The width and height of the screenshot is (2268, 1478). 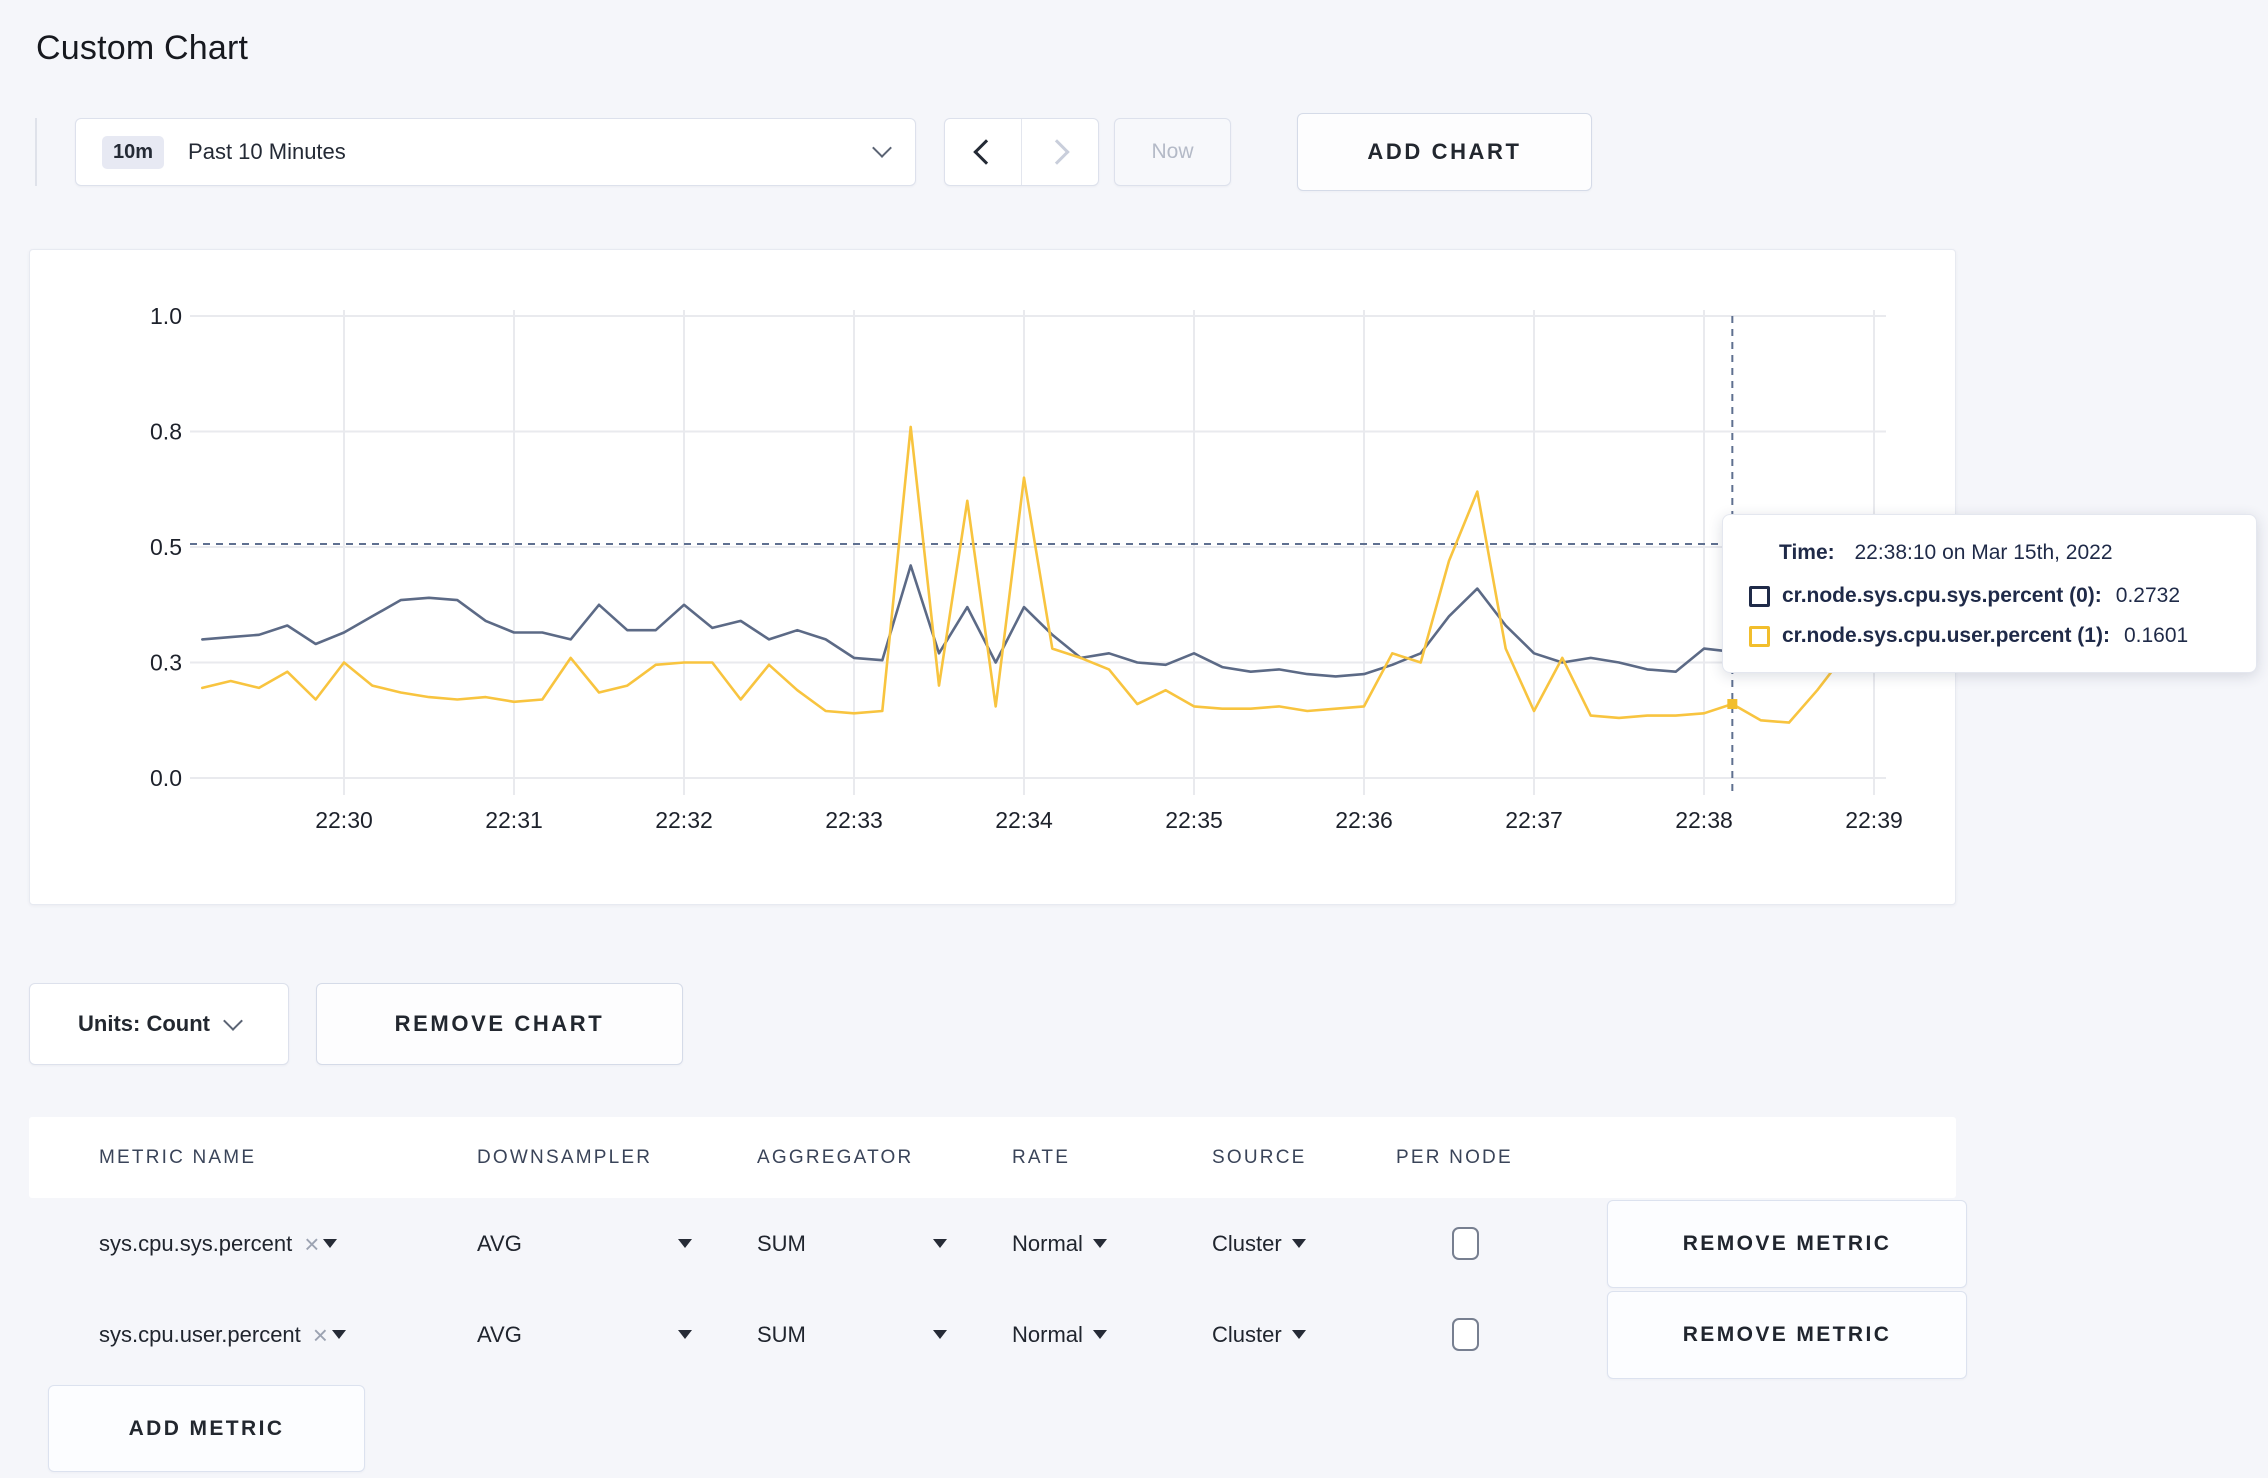 What do you see at coordinates (2148, 595) in the screenshot?
I see `tooltip-series-value: 0.2732` at bounding box center [2148, 595].